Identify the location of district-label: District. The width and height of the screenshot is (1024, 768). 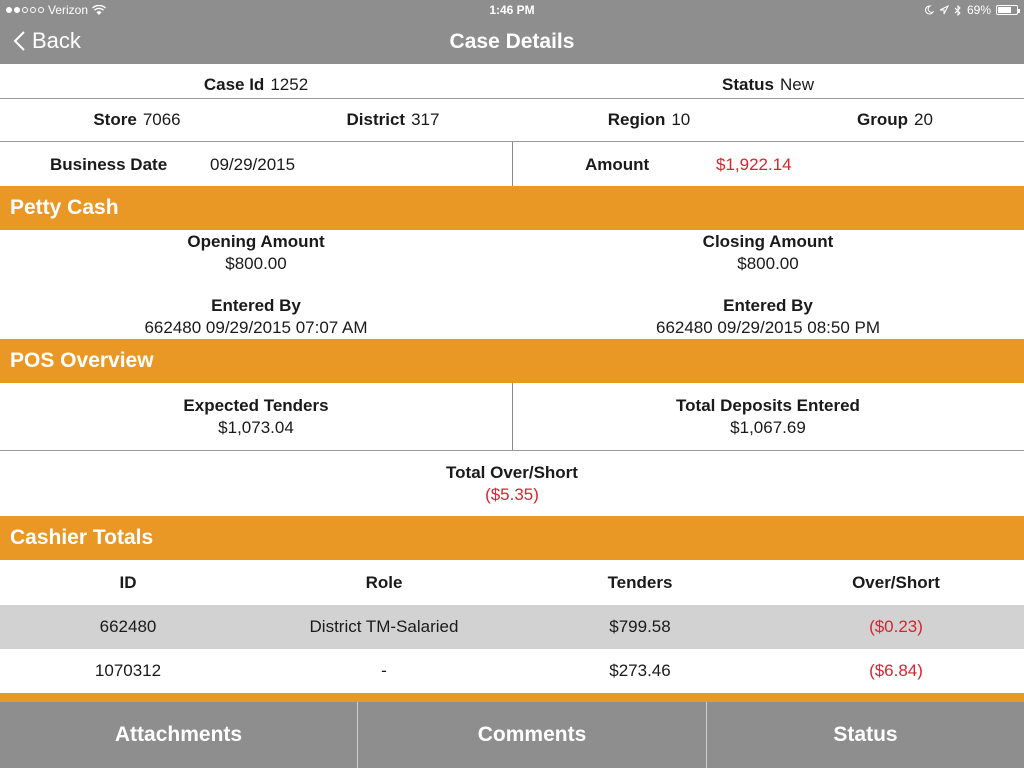
(376, 119).